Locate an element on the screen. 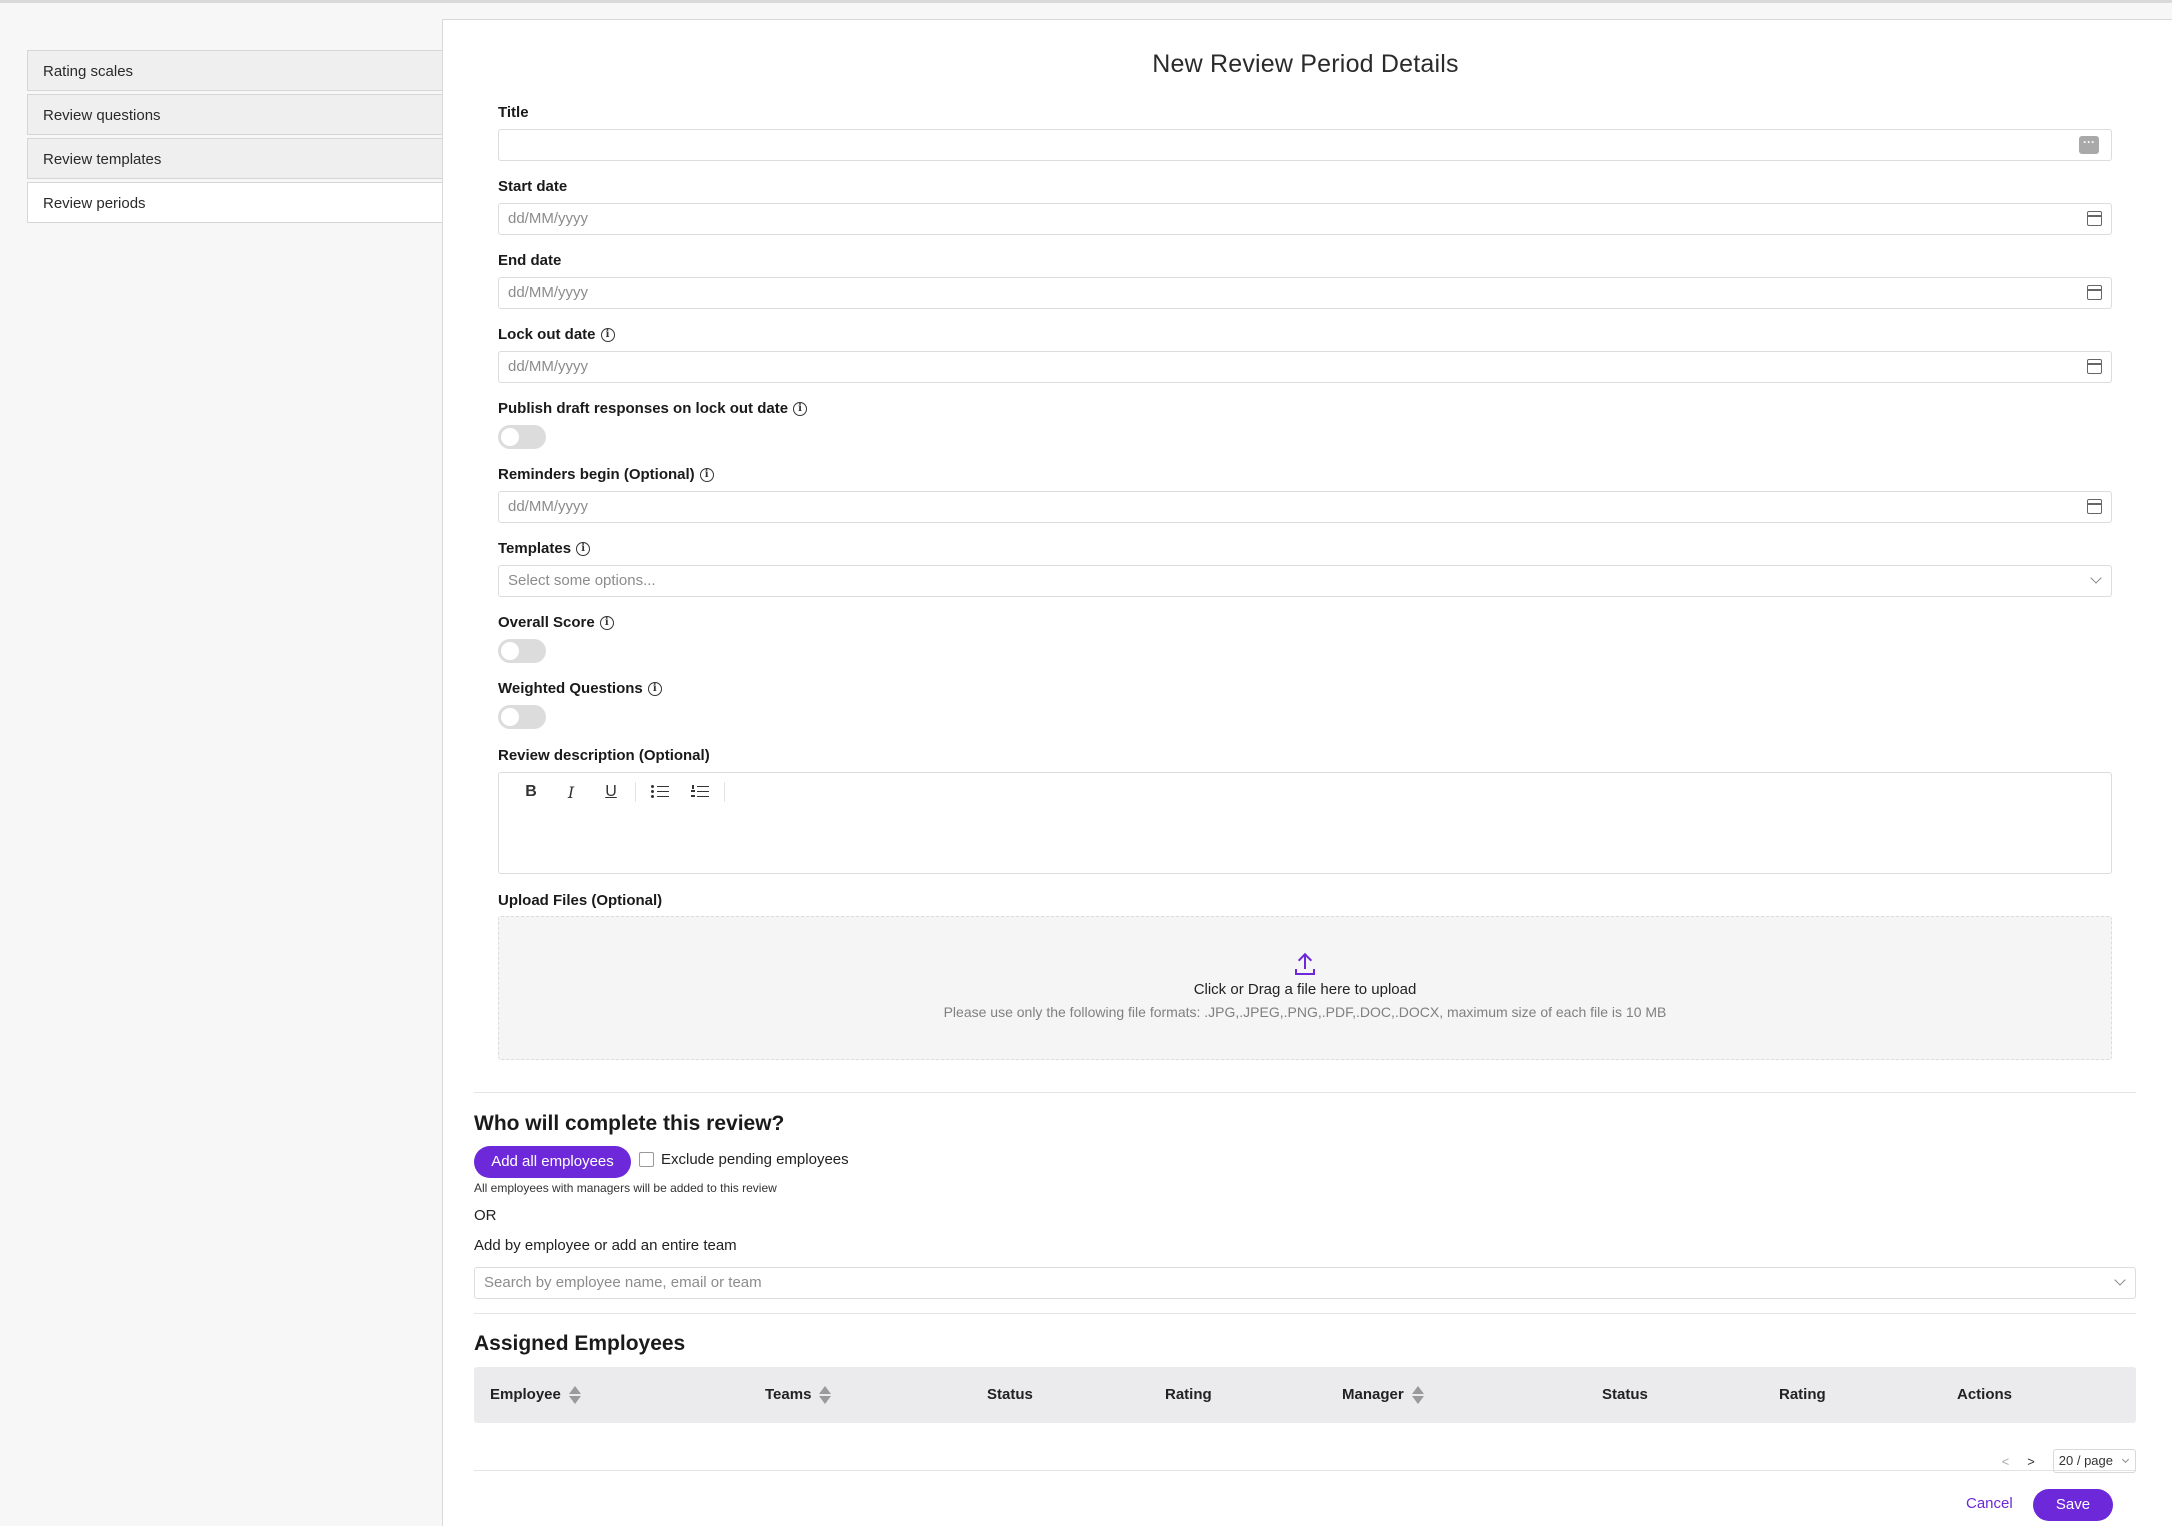 Image resolution: width=2172 pixels, height=1526 pixels. completion-section-title: Who will complete this review? is located at coordinates (629, 1123).